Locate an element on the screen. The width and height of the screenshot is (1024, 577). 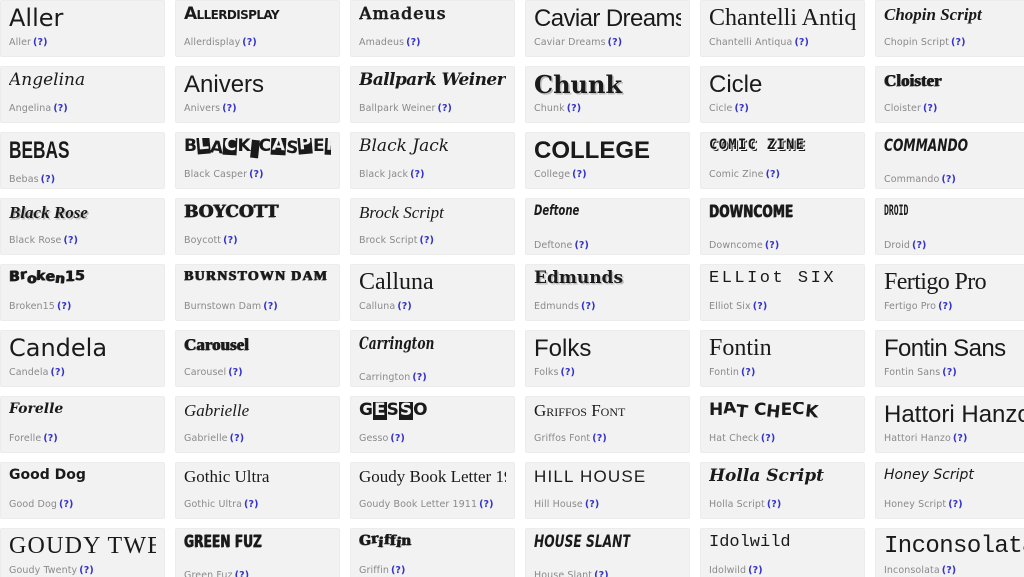
font-card: Fontin Fontin (?) is located at coordinates (782, 358).